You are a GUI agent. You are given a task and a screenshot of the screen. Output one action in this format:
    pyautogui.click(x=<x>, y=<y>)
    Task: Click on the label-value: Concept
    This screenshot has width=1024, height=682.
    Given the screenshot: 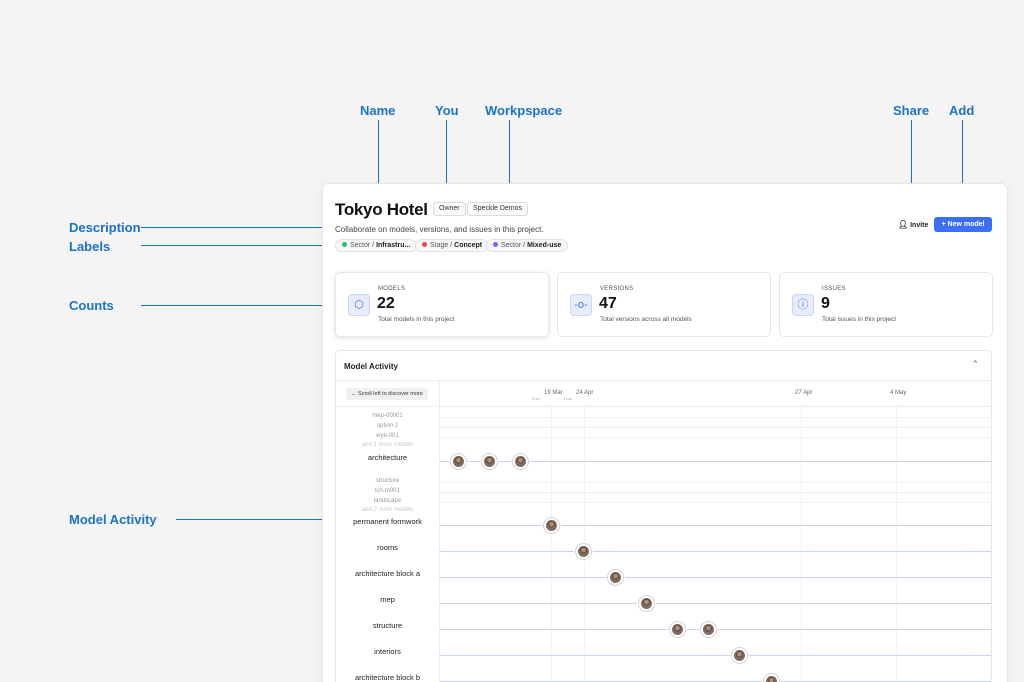 What is the action you would take?
    pyautogui.click(x=468, y=245)
    